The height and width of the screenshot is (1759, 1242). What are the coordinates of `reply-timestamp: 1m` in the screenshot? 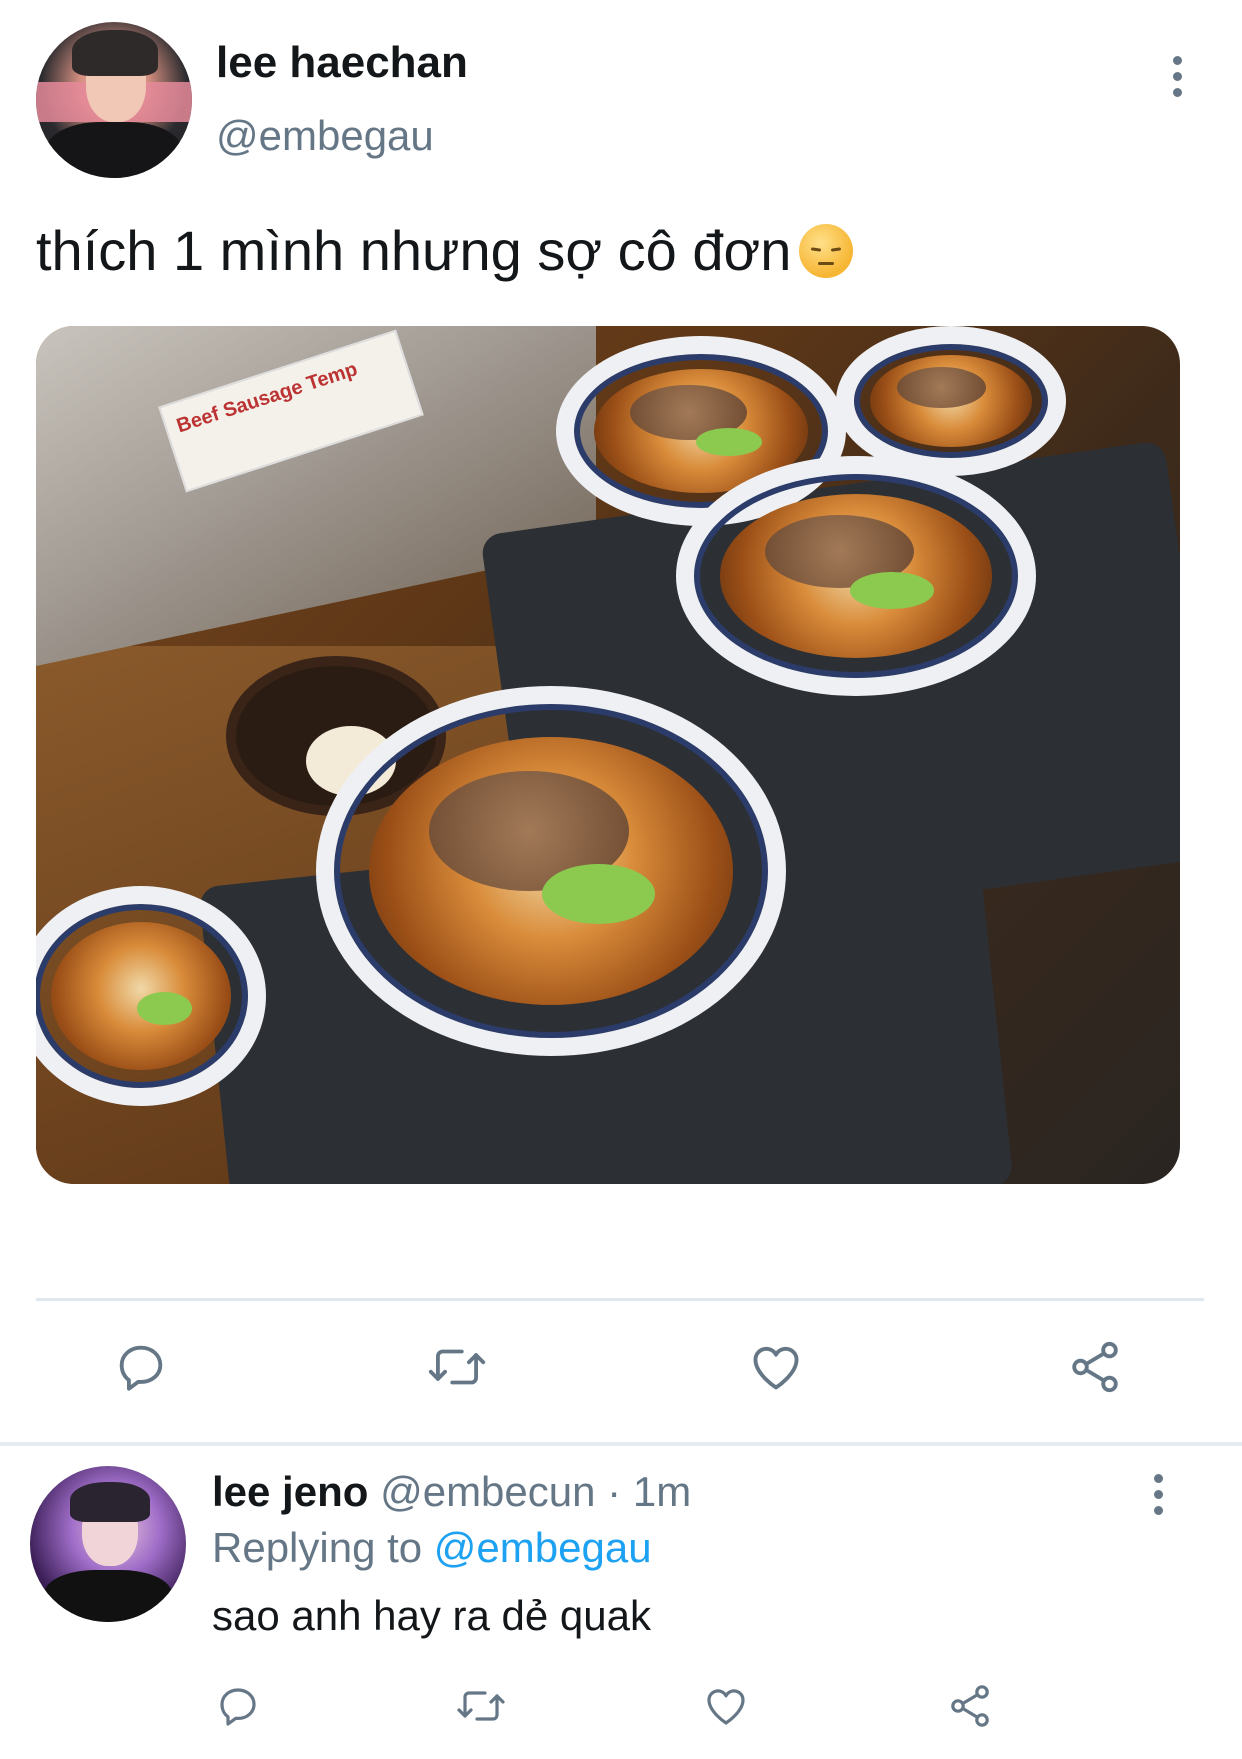 It's located at (662, 1491).